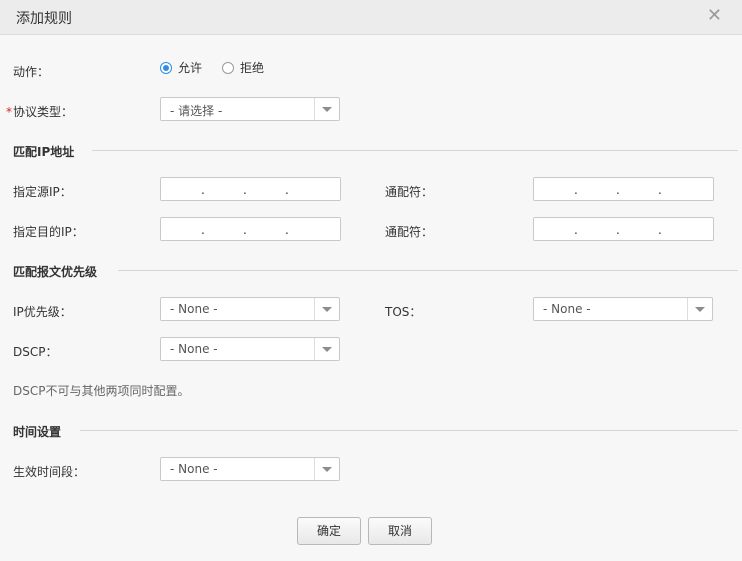 This screenshot has height=561, width=742. Describe the element at coordinates (714, 16) in the screenshot. I see `close-icon: ✕` at that location.